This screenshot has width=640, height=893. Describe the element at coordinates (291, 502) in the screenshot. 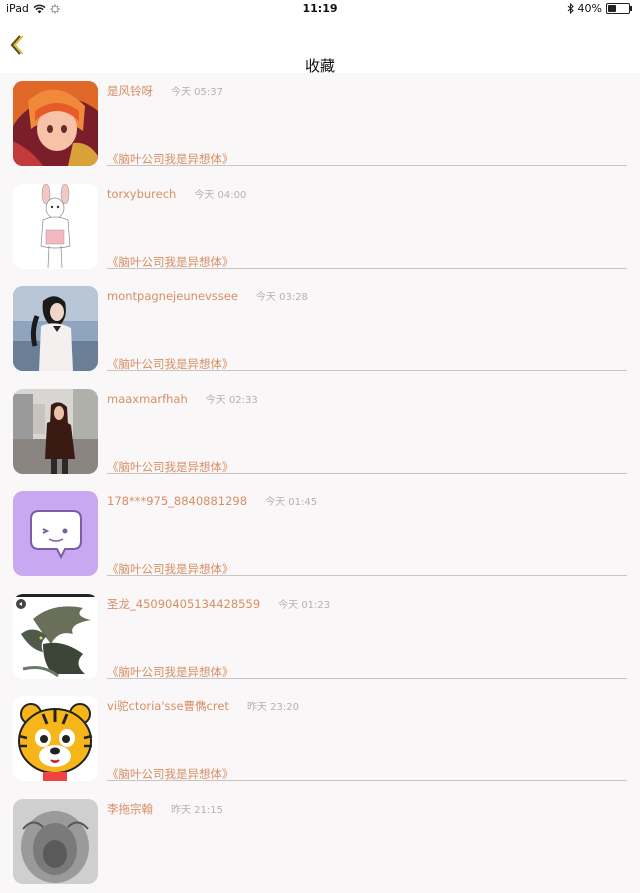

I see `timestamp: 今天 01:45` at that location.